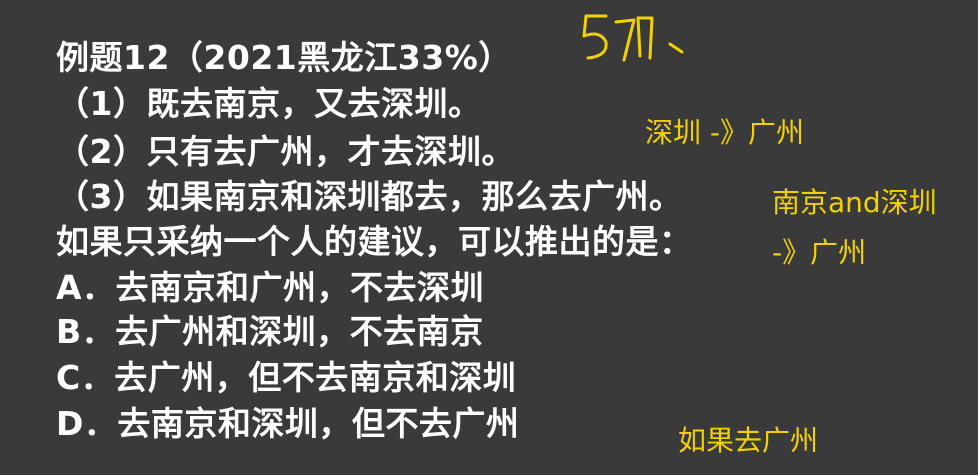 The width and height of the screenshot is (978, 475). I want to click on question-prompt: 如果只采纳一个人的建议，可以推出的是：, so click(374, 241).